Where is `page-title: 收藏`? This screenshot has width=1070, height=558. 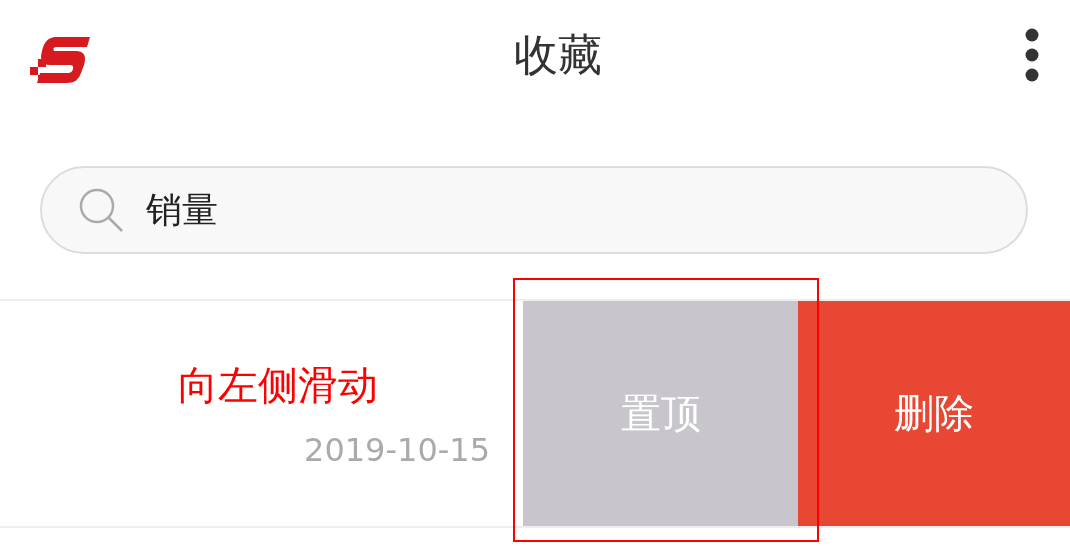 page-title: 收藏 is located at coordinates (558, 54).